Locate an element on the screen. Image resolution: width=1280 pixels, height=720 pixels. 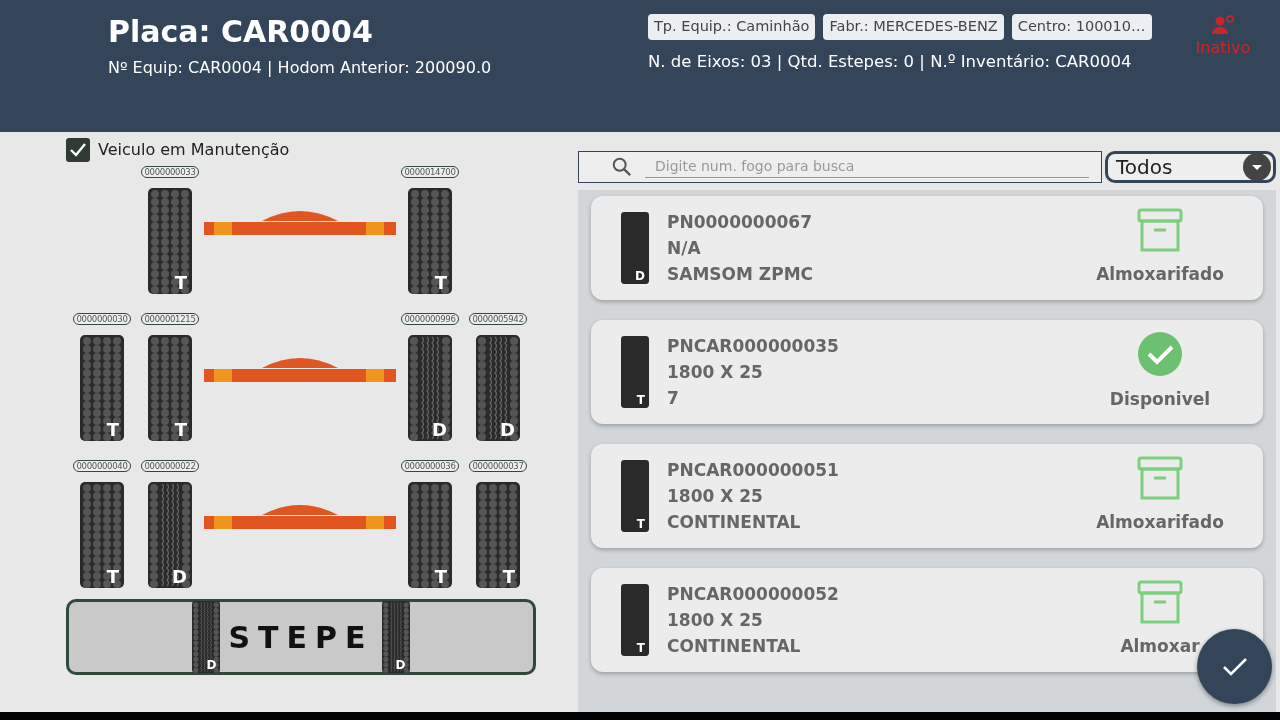
status-text: Inativo is located at coordinates (1223, 48).